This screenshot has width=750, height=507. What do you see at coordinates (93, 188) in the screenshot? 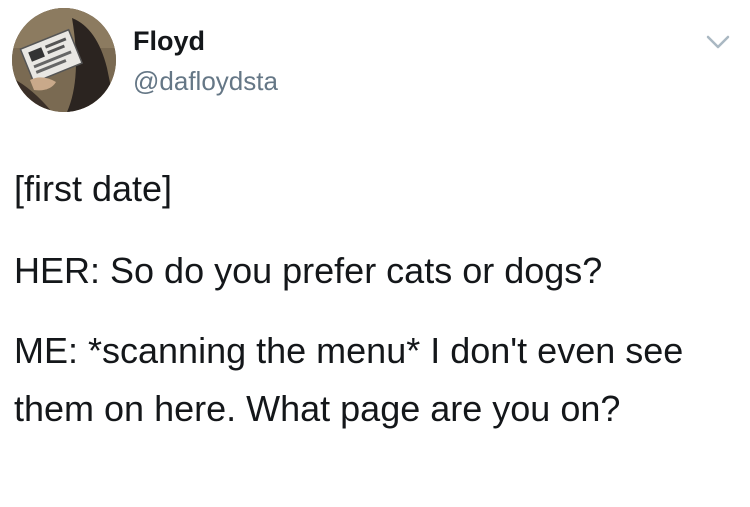
I see `tweet-text-line-first-date: [first date]` at bounding box center [93, 188].